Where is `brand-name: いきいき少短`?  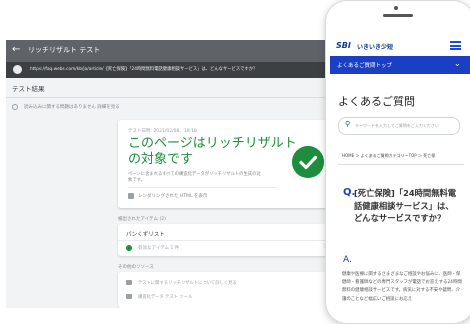 brand-name: いきいき少短 is located at coordinates (375, 46).